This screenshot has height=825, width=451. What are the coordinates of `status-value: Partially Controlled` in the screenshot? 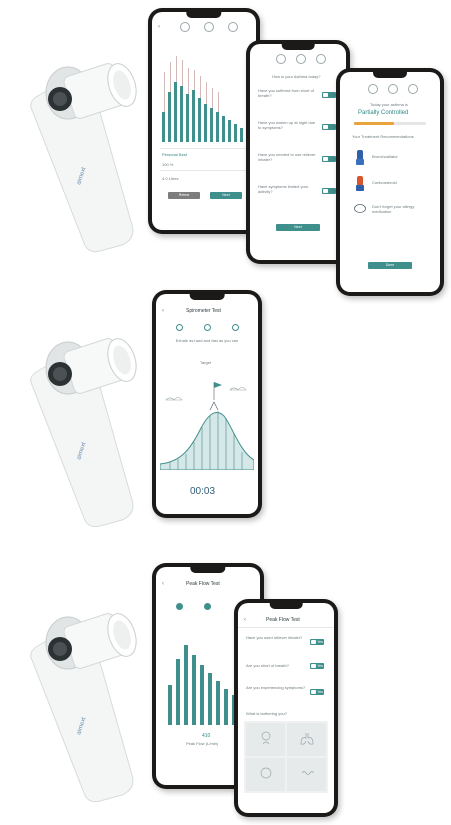 It's located at (383, 113).